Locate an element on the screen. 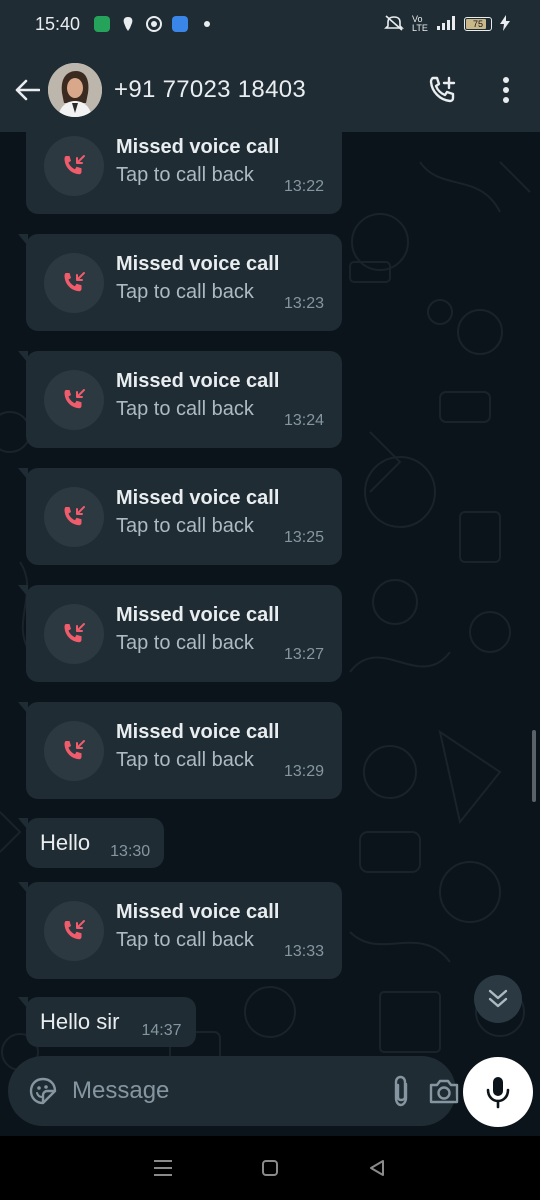  back-nav-button is located at coordinates (377, 1168).